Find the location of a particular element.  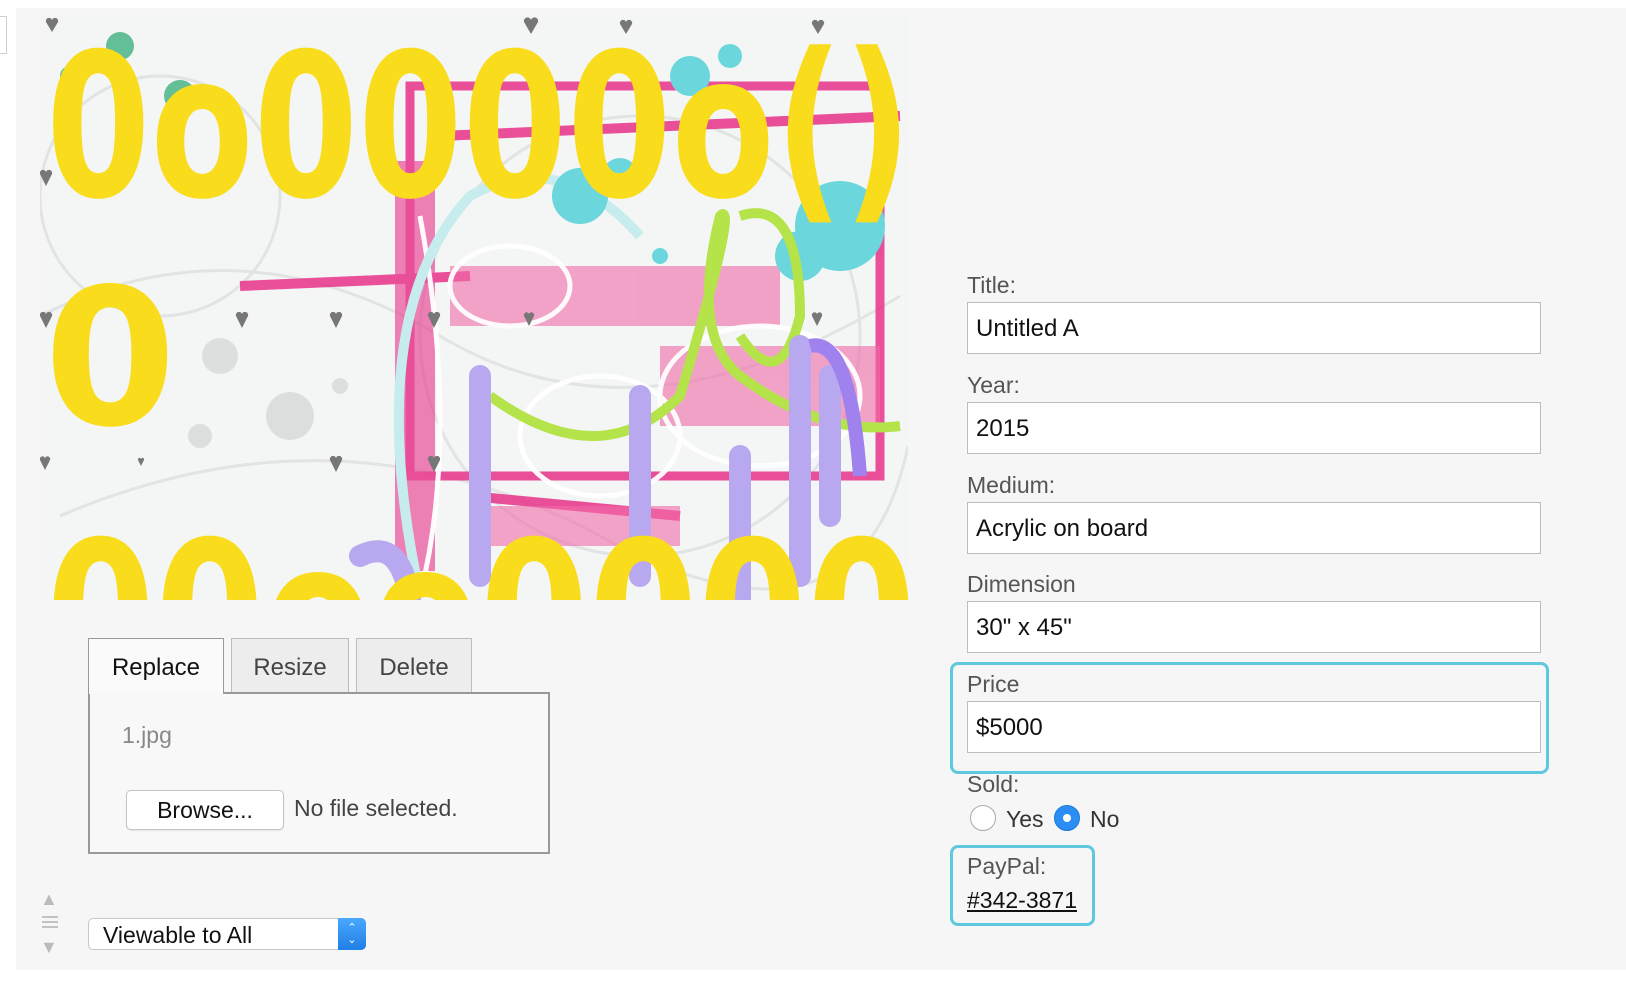

medium-input: Acrylic on board is located at coordinates (1254, 528).